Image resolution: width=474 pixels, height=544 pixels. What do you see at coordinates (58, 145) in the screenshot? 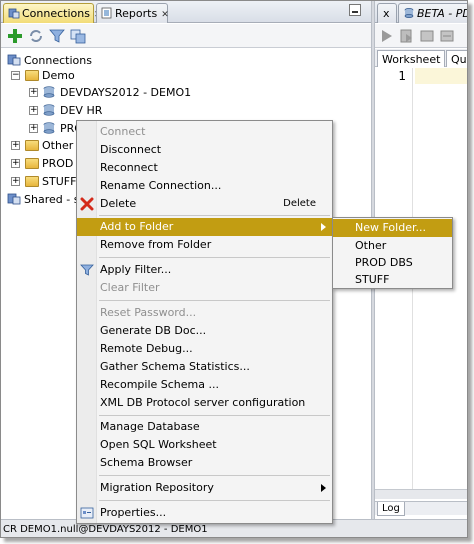
I see `folder-other-label: Other` at bounding box center [58, 145].